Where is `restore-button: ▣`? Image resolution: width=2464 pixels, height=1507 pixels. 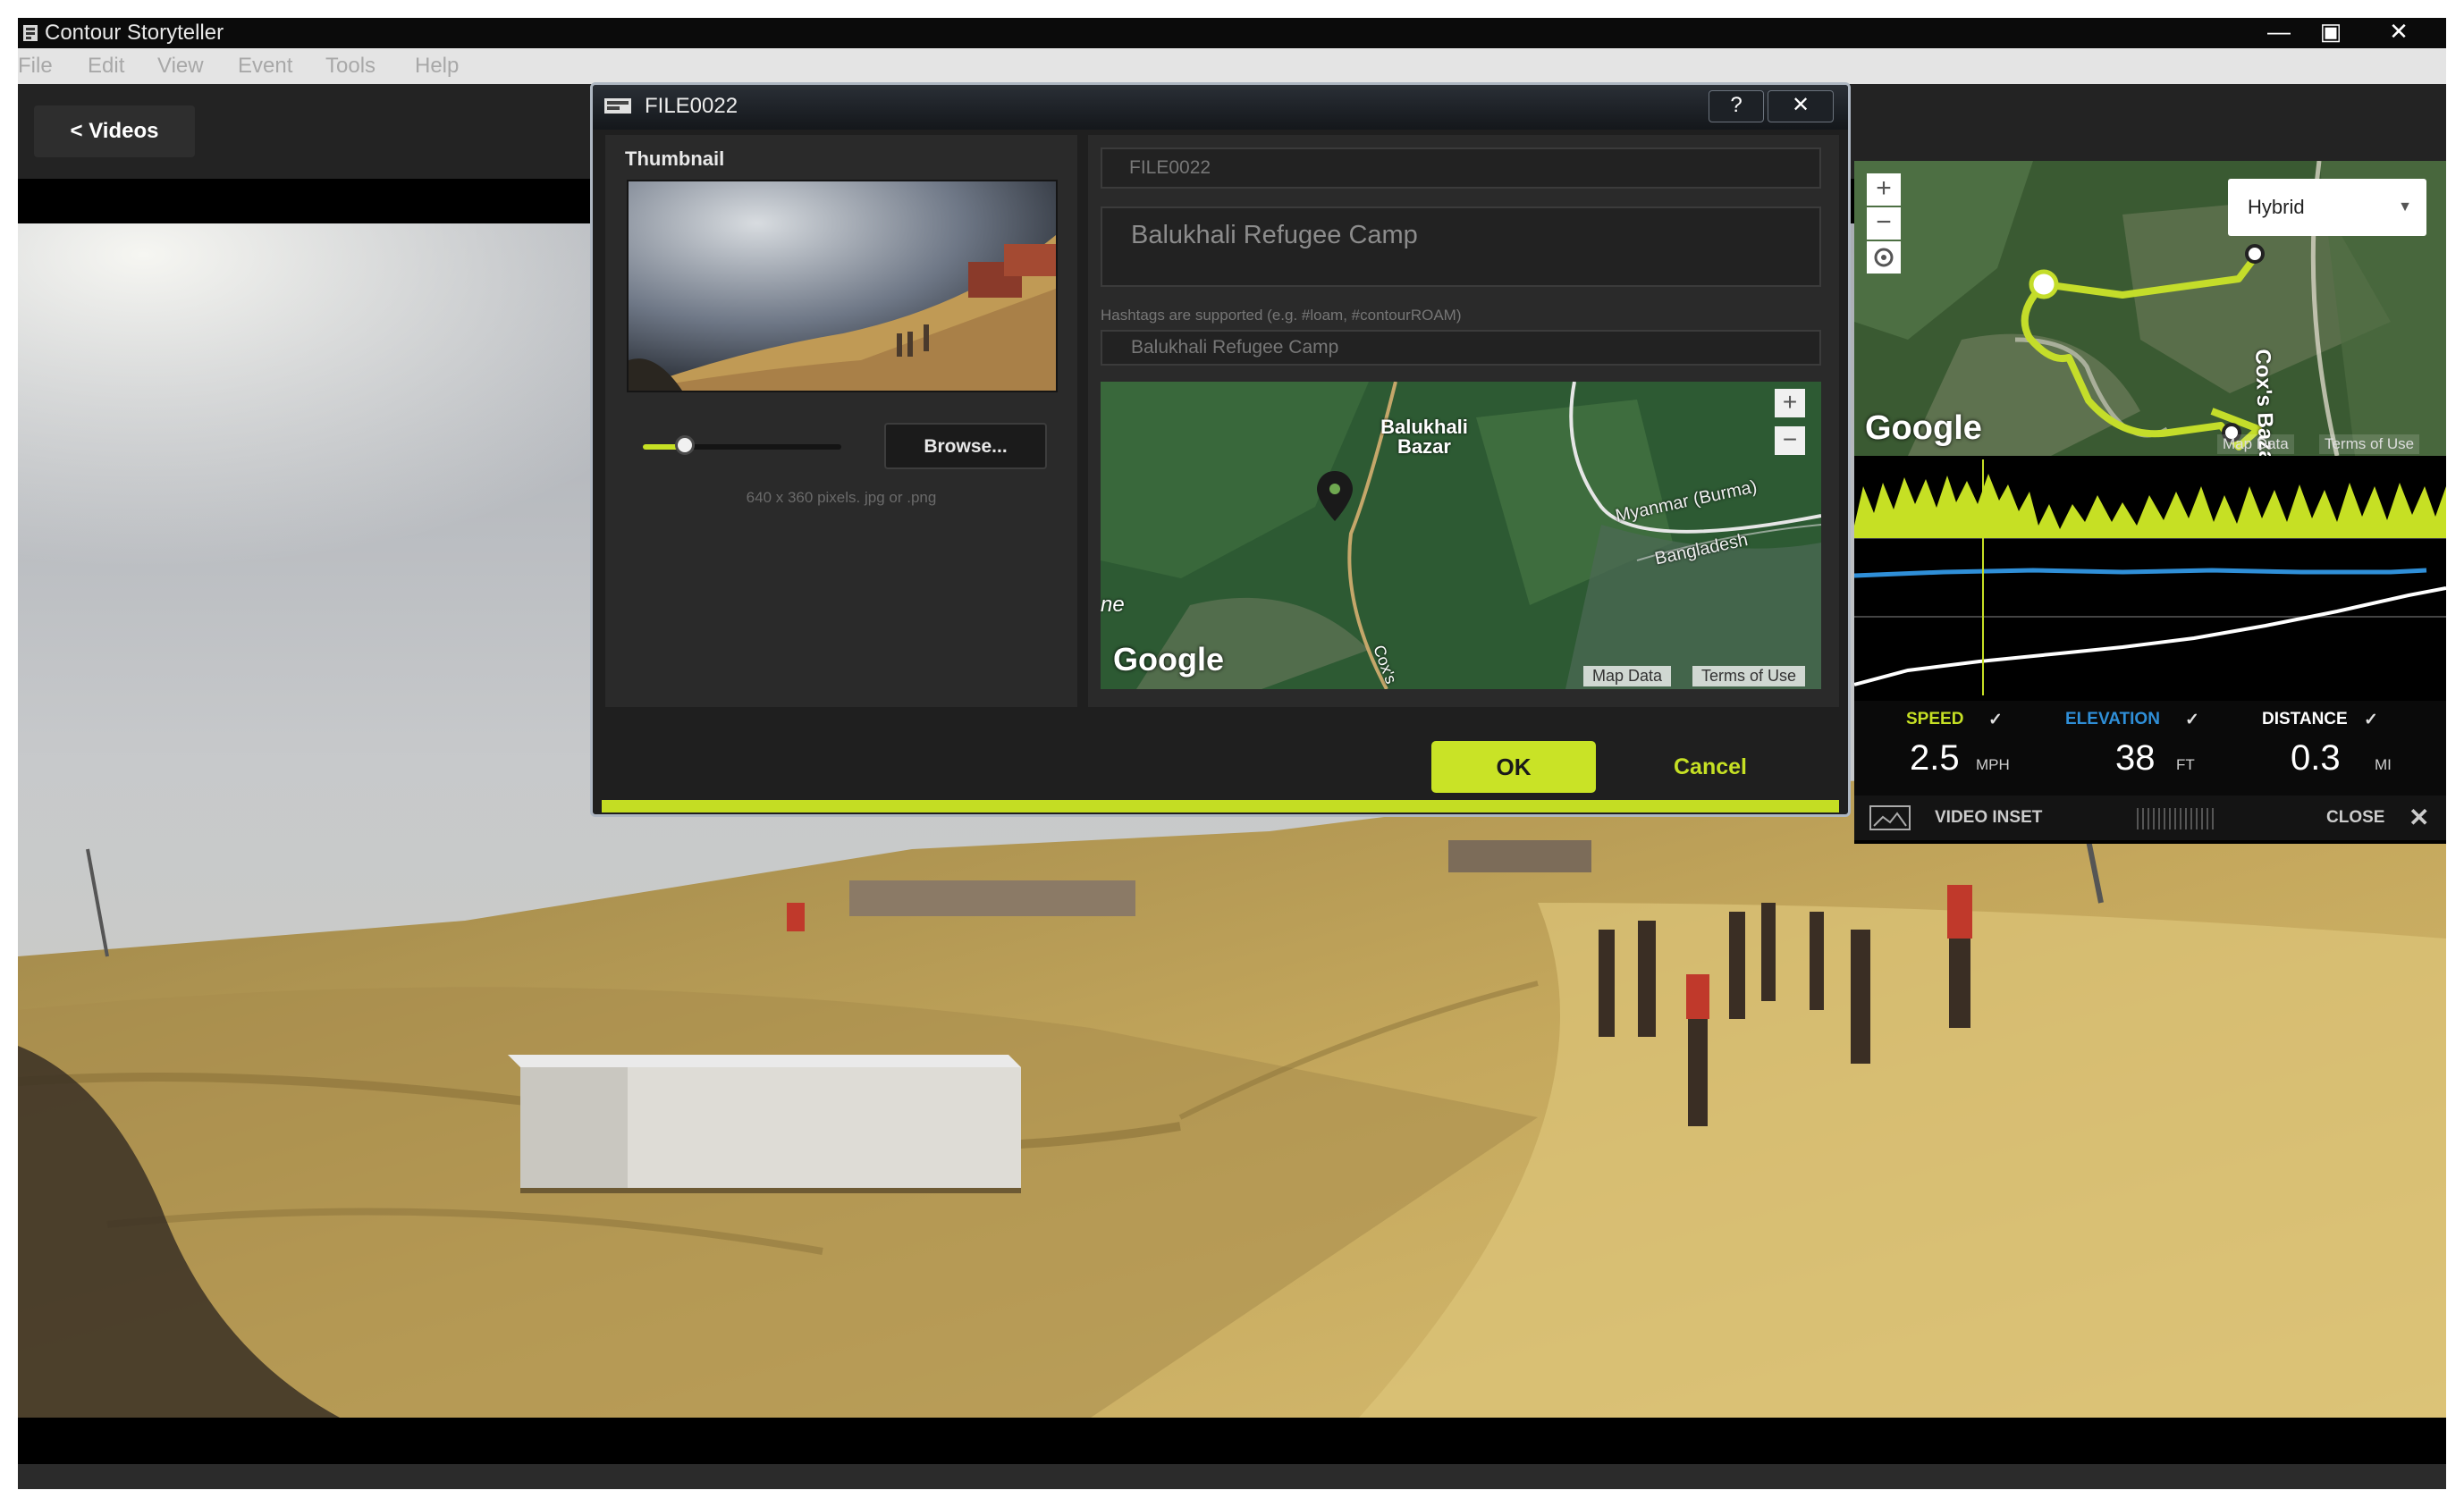 restore-button: ▣ is located at coordinates (2331, 32).